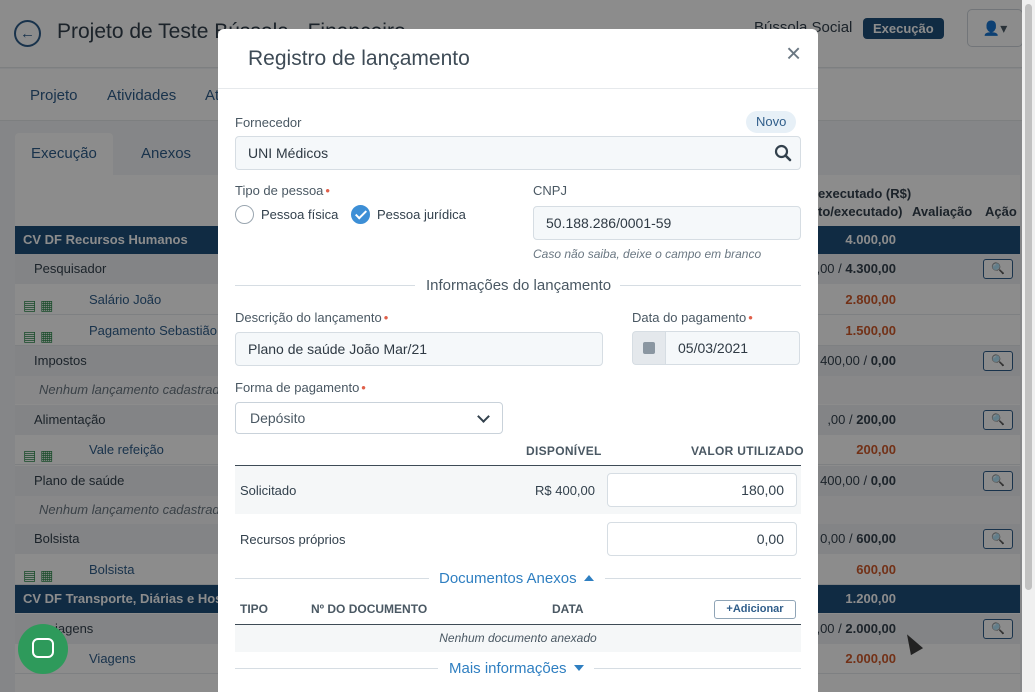  Describe the element at coordinates (338, 349) in the screenshot. I see `description-value: Plano de saúde João Mar/21` at that location.